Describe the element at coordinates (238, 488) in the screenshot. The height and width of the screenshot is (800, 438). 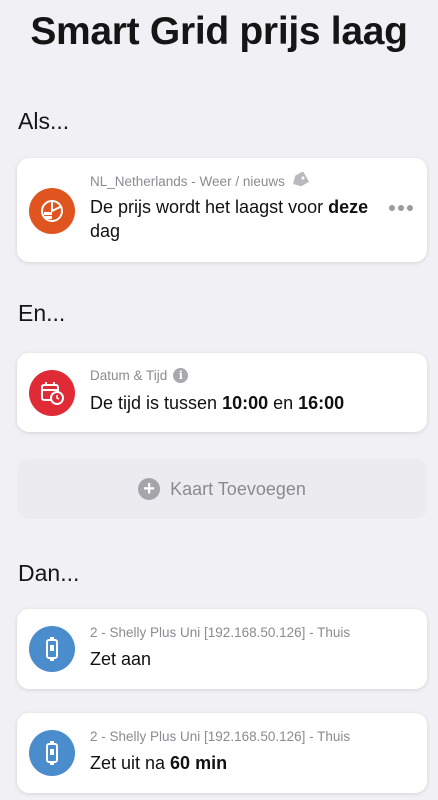
I see `add-card-label: Kaart Toevoegen` at that location.